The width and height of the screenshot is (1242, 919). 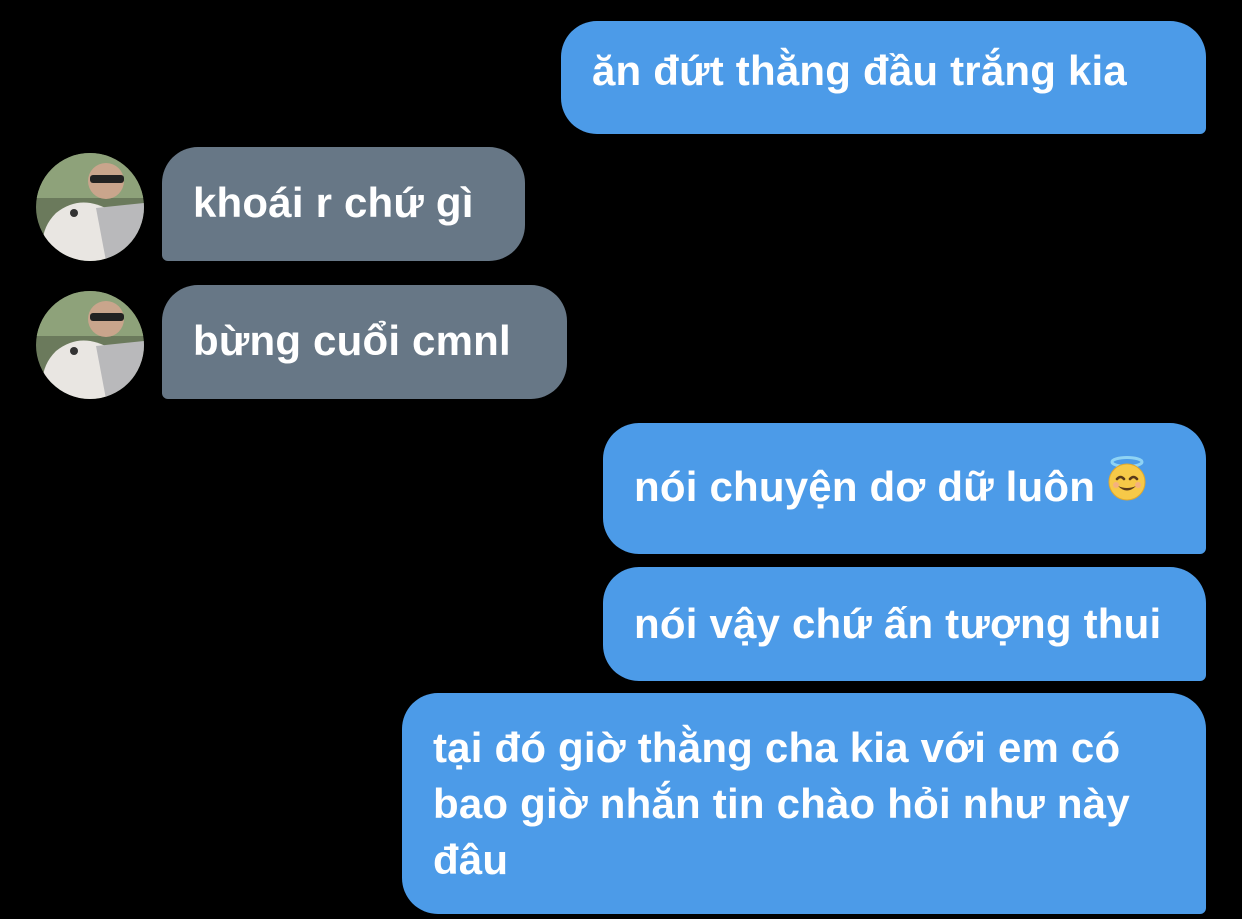 I want to click on message-bubble-outgoing: nói chuyện dơ dữ luôn, so click(x=904, y=488).